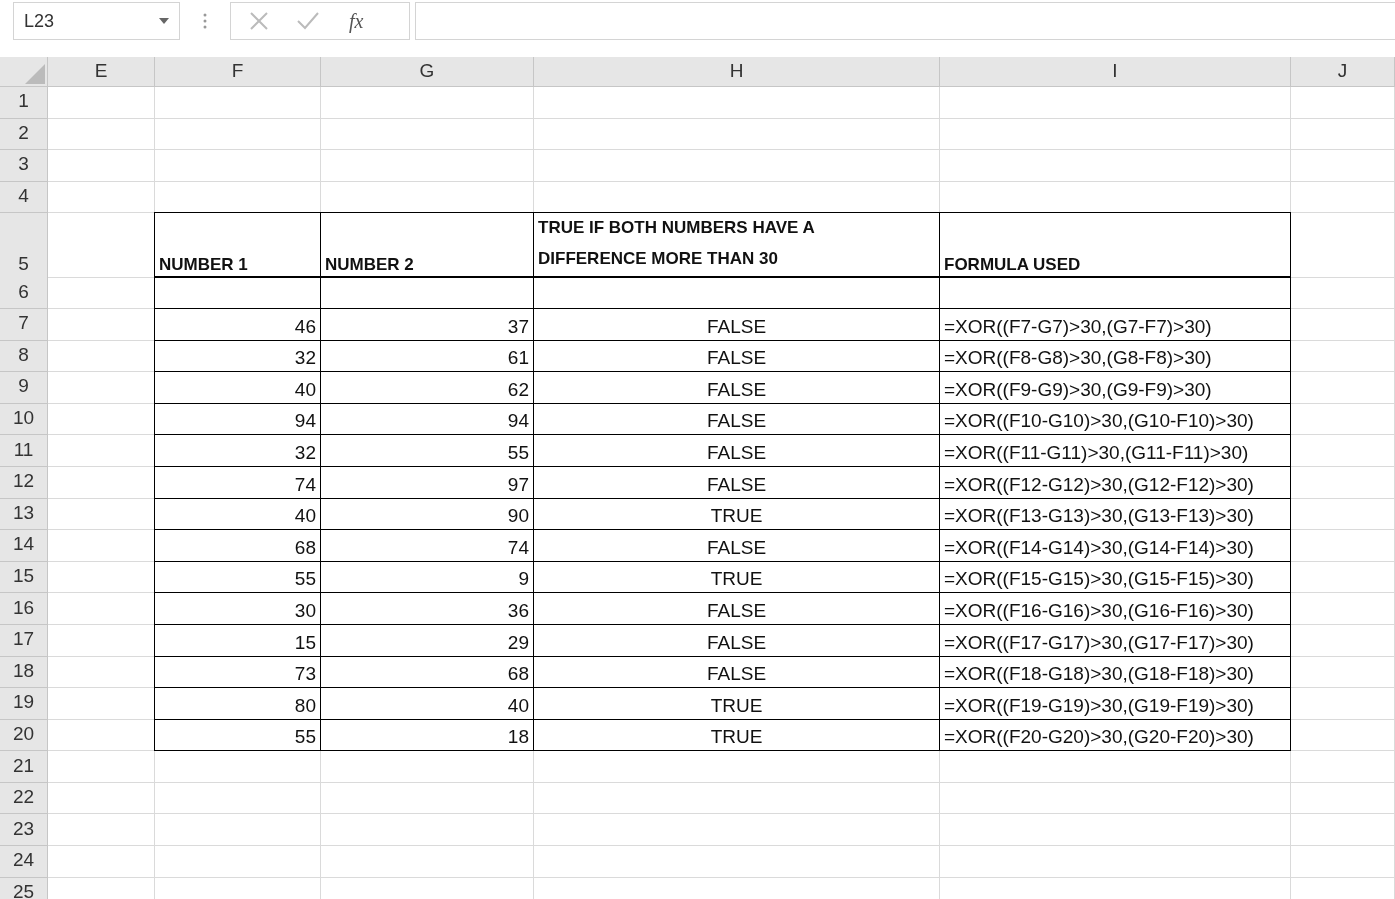 This screenshot has width=1395, height=899. I want to click on table-cell: 15, so click(305, 642).